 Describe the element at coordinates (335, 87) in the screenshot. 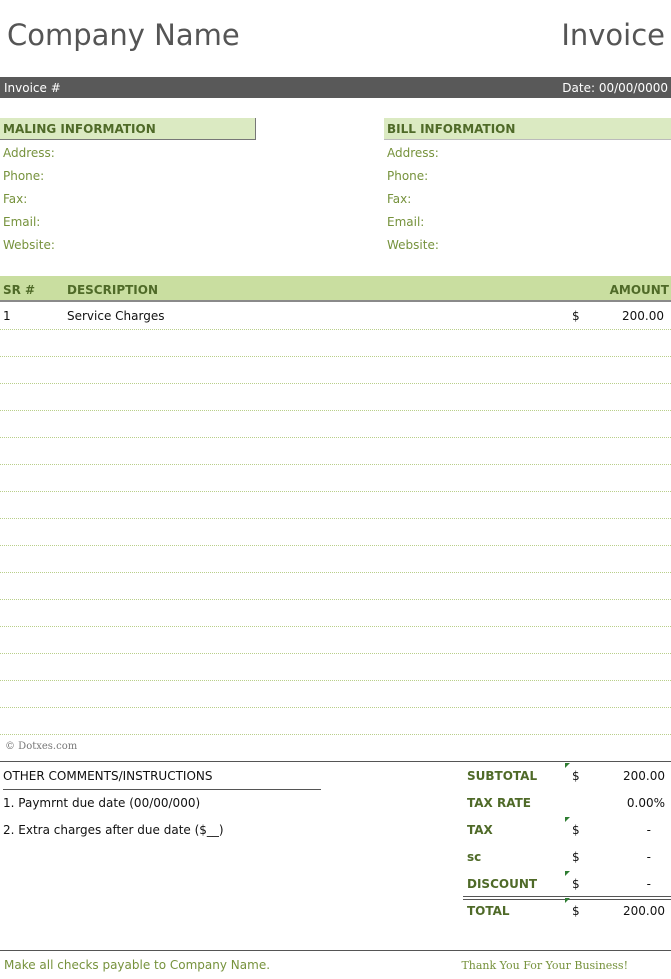

I see `invoice-band: Invoice # Date: 00/00/0000` at that location.